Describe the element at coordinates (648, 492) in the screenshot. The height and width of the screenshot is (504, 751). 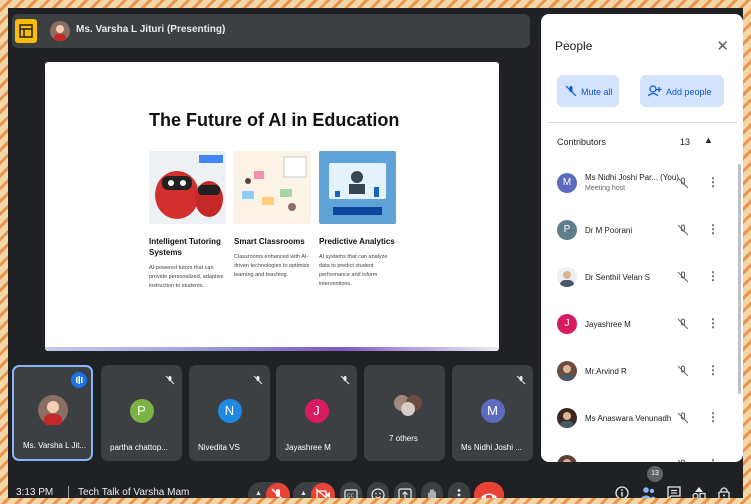
I see `people-icon` at that location.